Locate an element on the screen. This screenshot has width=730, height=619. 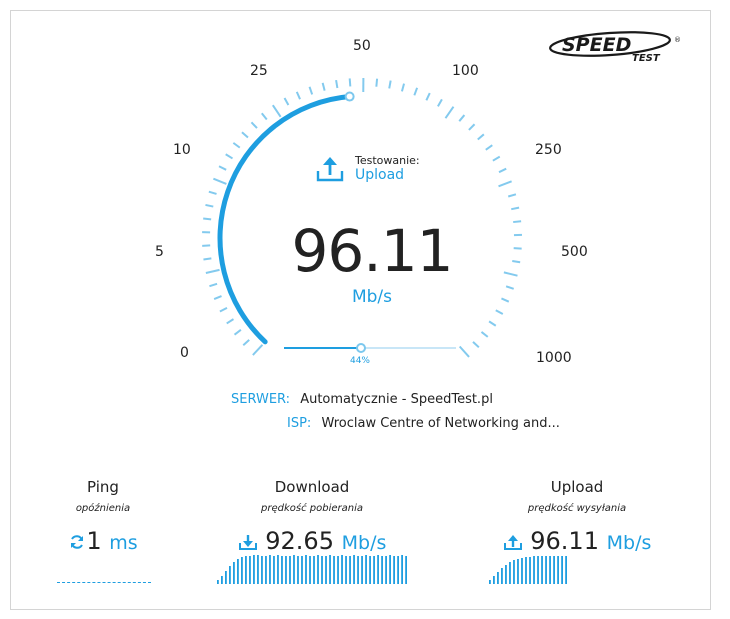
download-value: 92.65 is located at coordinates (299, 541).